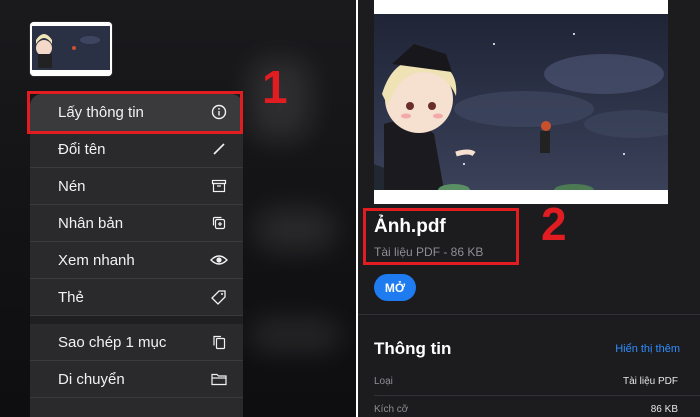 This screenshot has width=700, height=417. Describe the element at coordinates (136, 297) in the screenshot. I see `menu-item-tags: Thẻ` at that location.